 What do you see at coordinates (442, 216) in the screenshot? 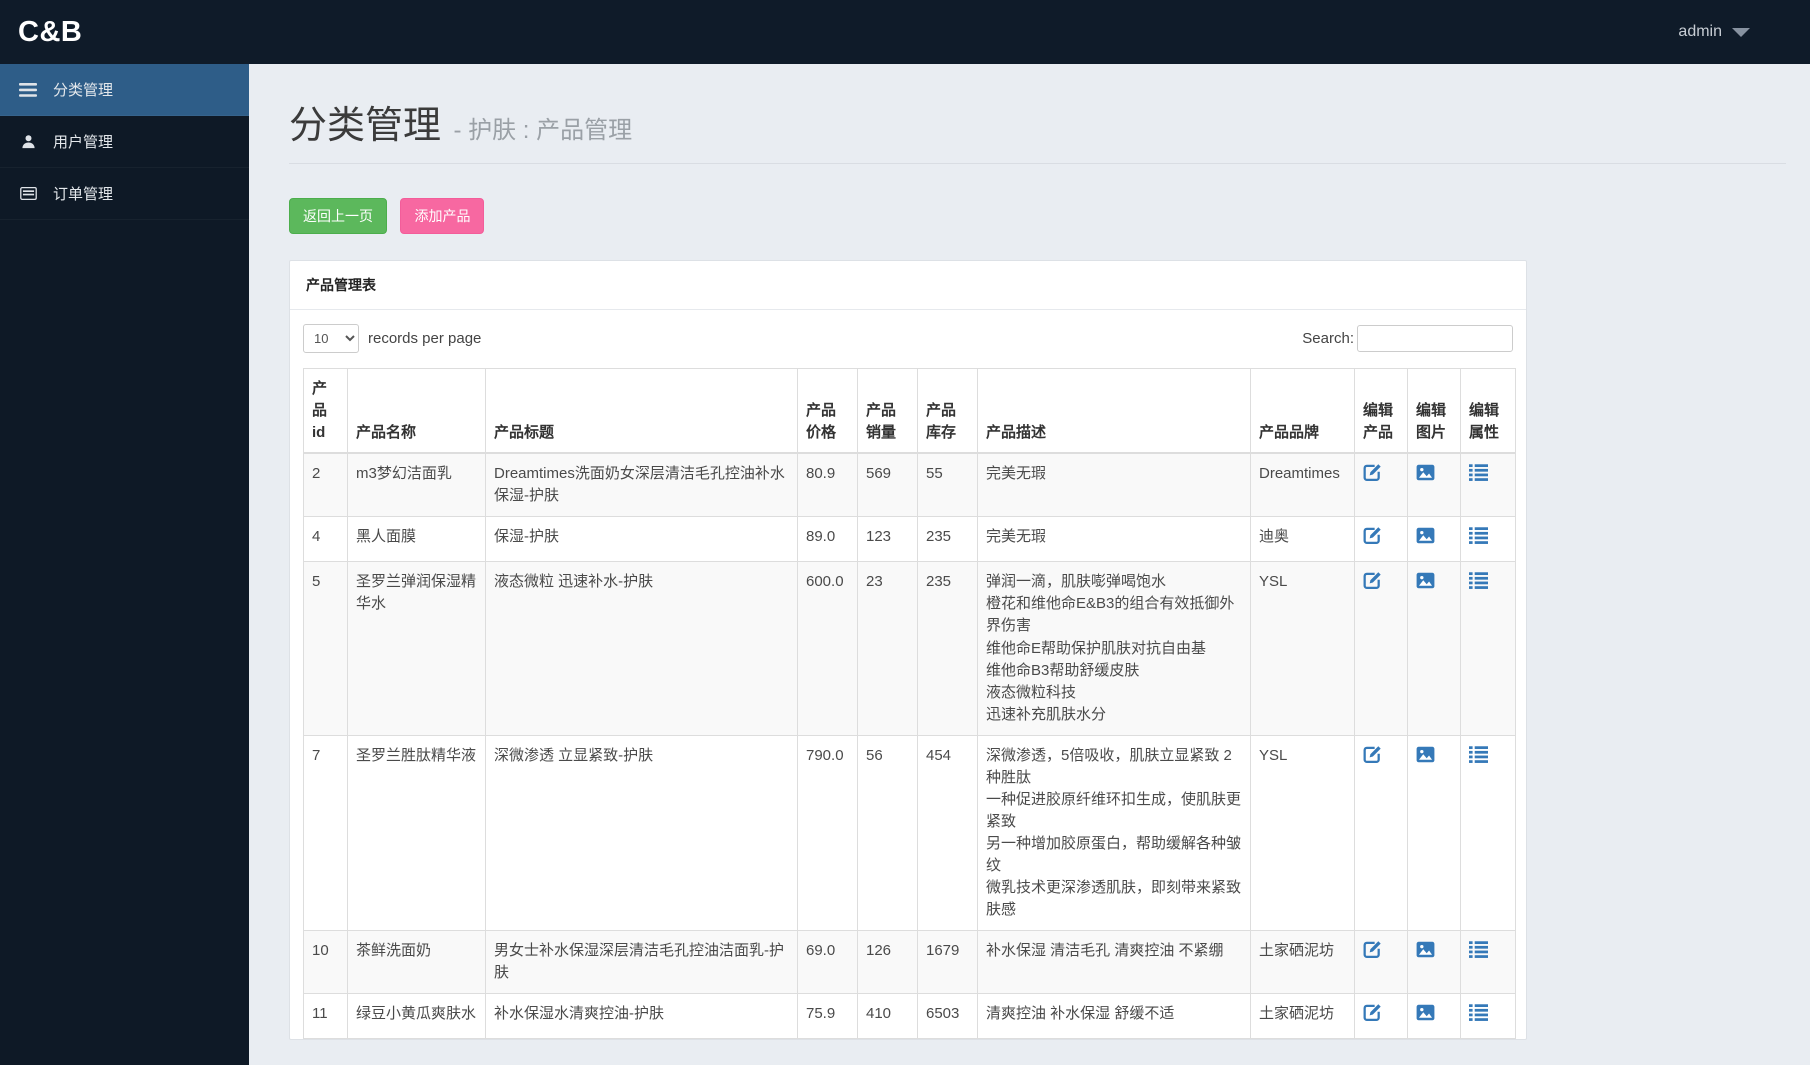
I see `add-product-button: 添加产品` at bounding box center [442, 216].